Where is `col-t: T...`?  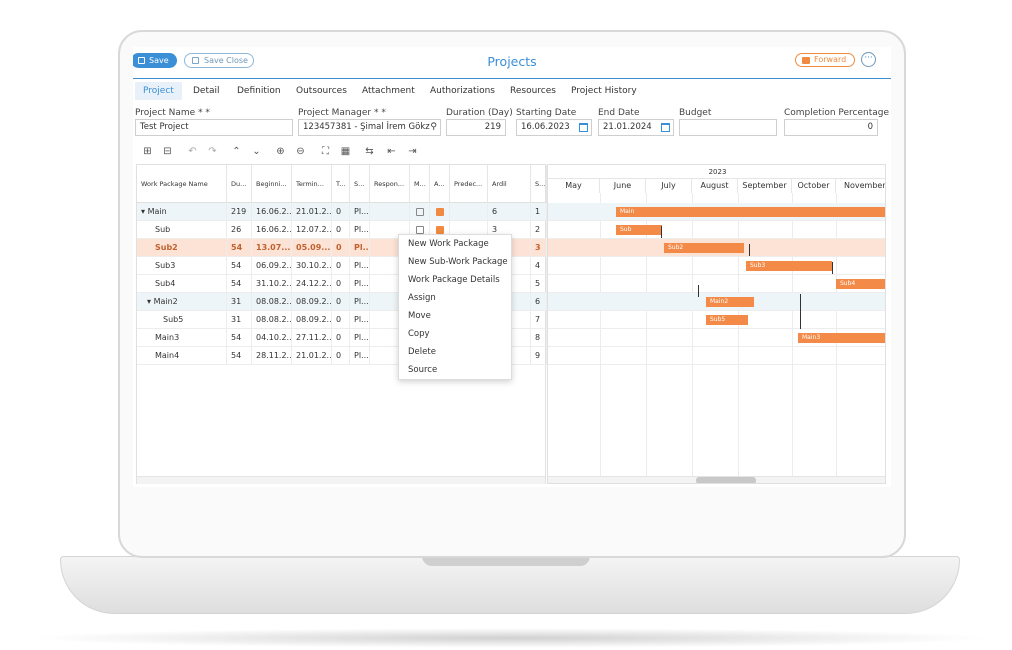
col-t: T... is located at coordinates (341, 184).